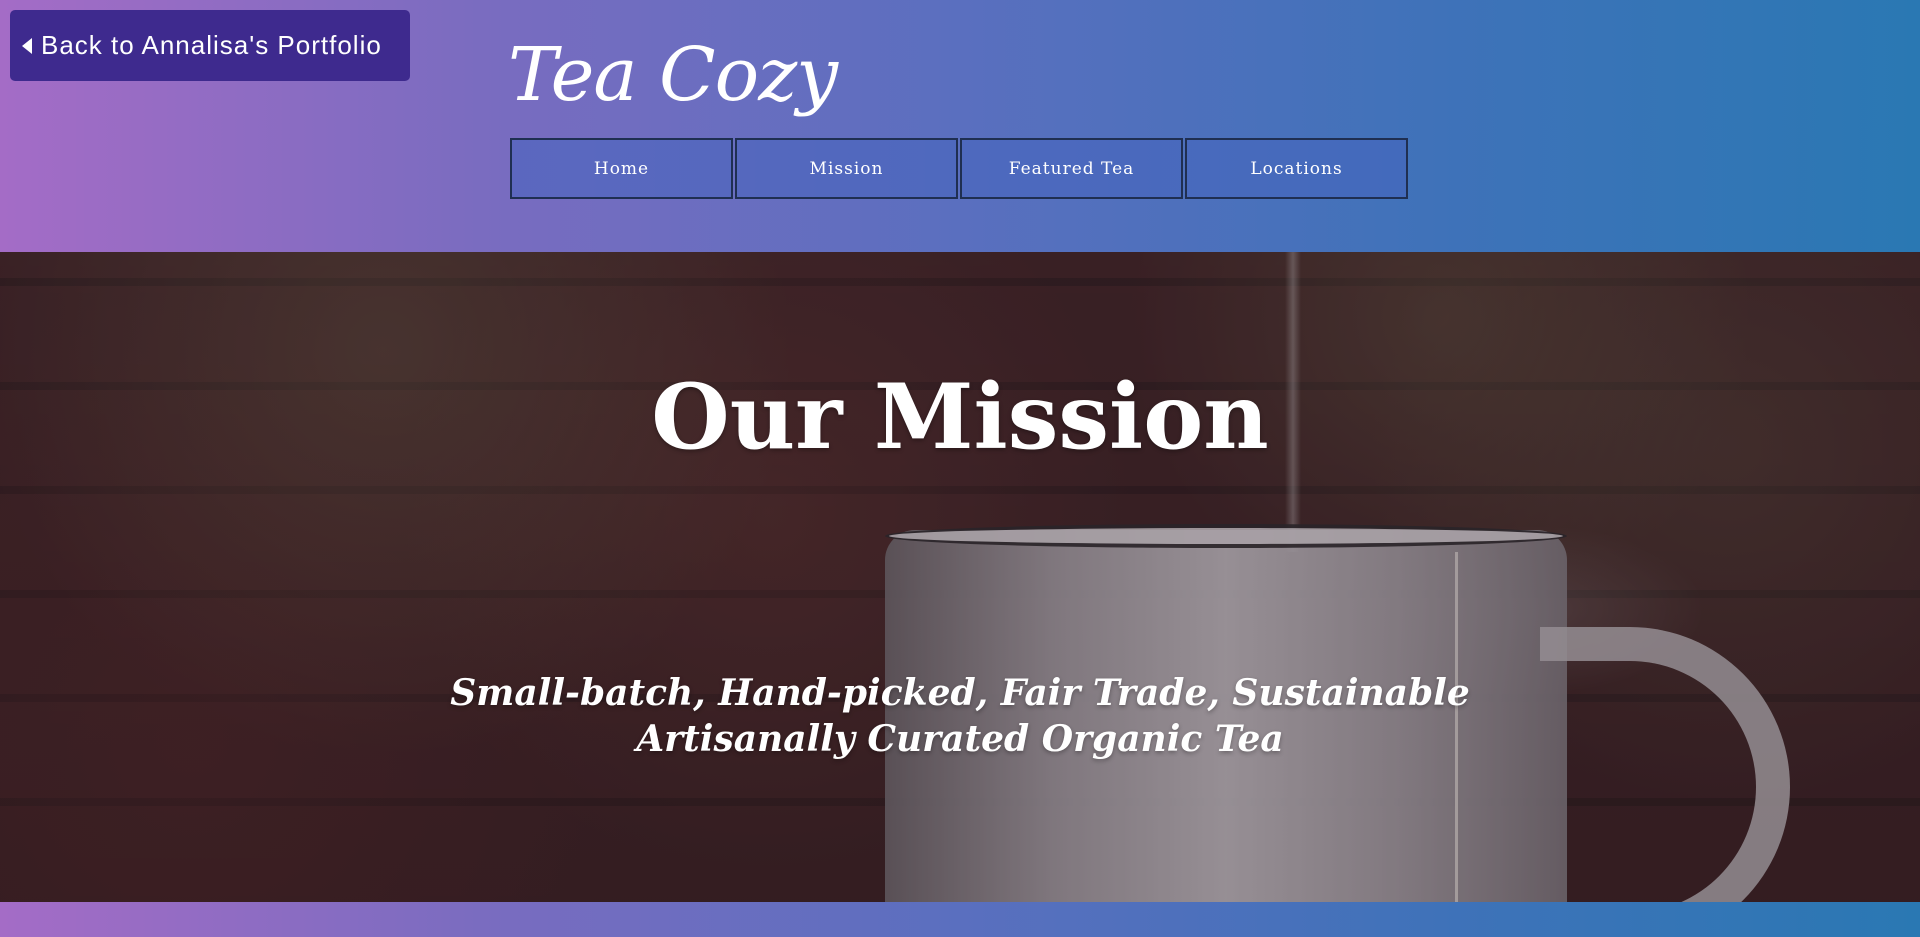 This screenshot has height=937, width=1920. I want to click on caret-left-icon, so click(27, 45).